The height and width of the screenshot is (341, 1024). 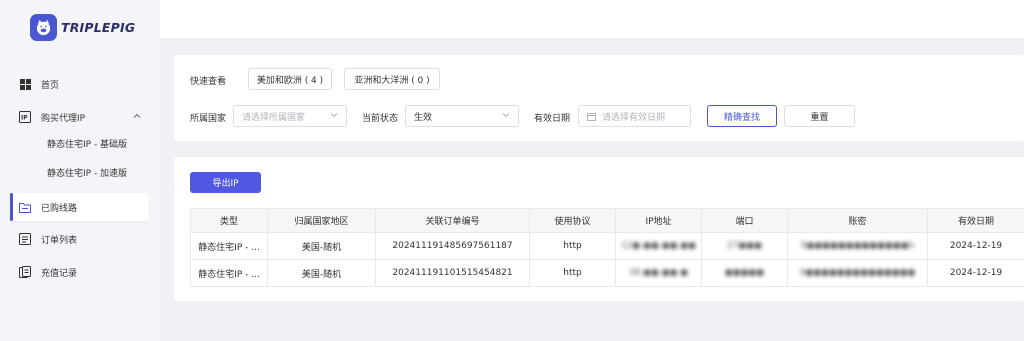 I want to click on column-header-credentials: 账密, so click(x=857, y=220).